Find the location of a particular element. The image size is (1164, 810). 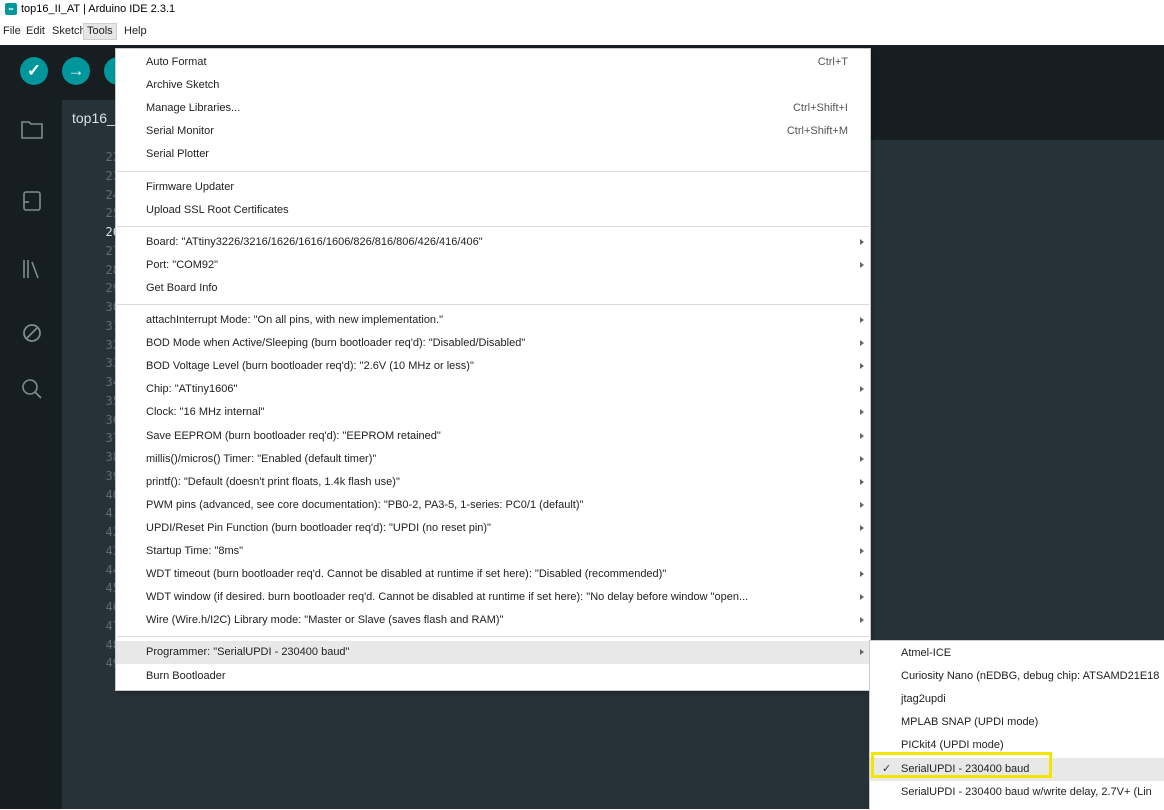

line-number: 27 is located at coordinates (112, 250).